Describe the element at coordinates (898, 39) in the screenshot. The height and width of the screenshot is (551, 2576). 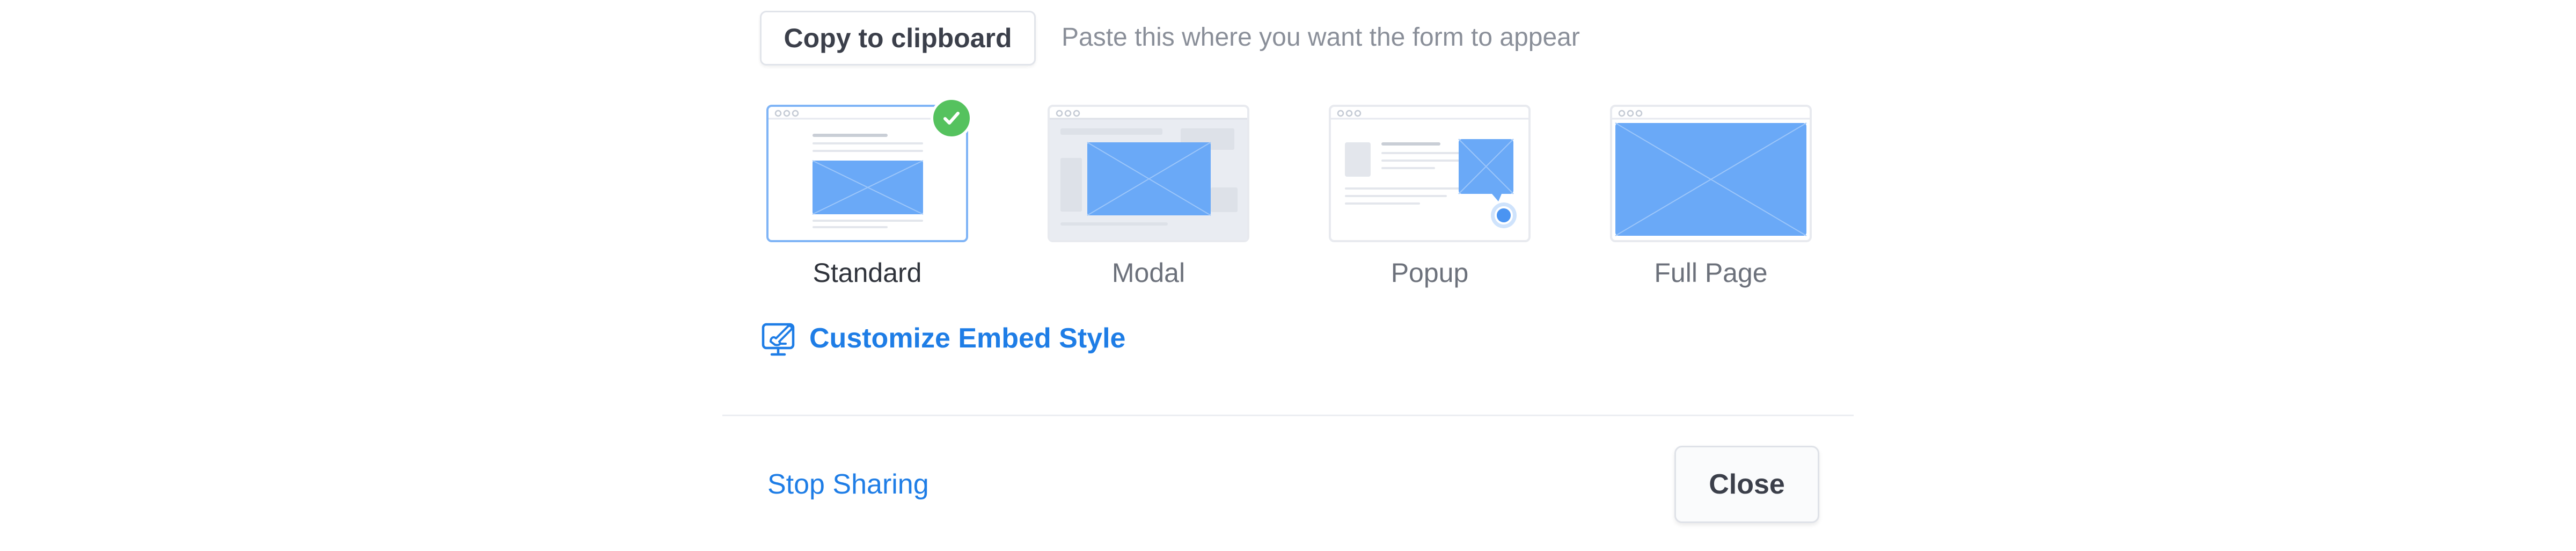
I see `copy-to-clipboard-button: Copy to clipboard` at that location.